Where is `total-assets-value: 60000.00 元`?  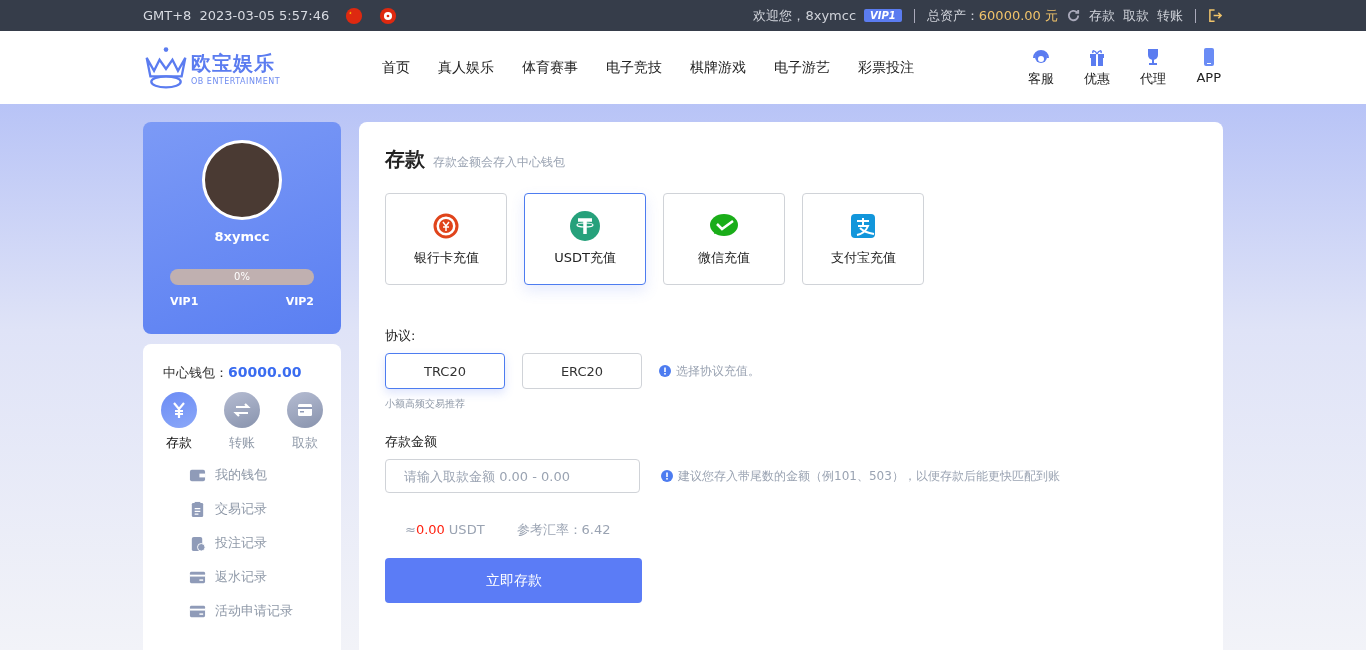
total-assets-value: 60000.00 元 is located at coordinates (1018, 15).